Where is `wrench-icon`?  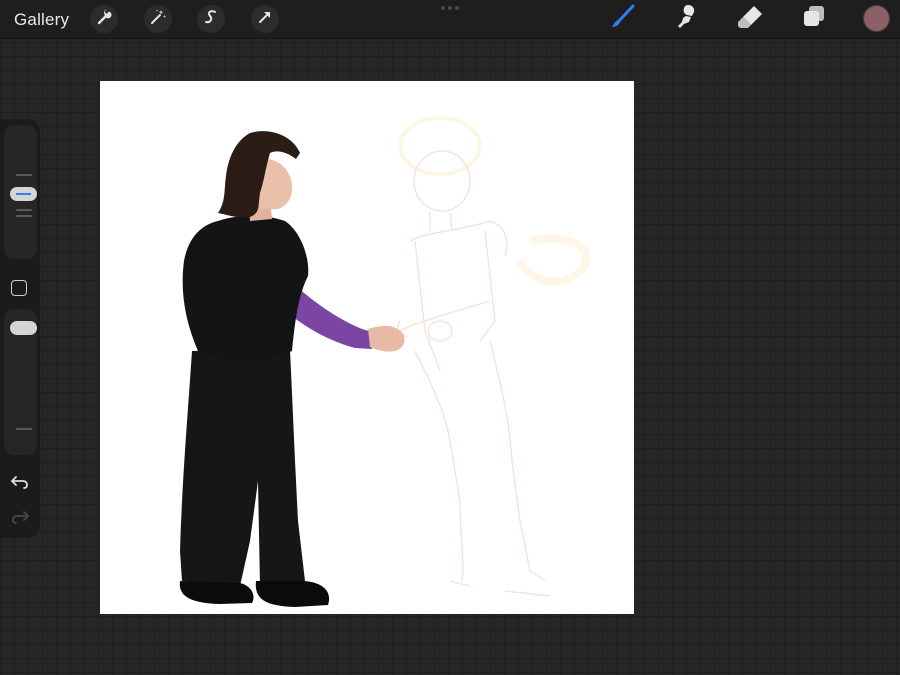
wrench-icon is located at coordinates (104, 19).